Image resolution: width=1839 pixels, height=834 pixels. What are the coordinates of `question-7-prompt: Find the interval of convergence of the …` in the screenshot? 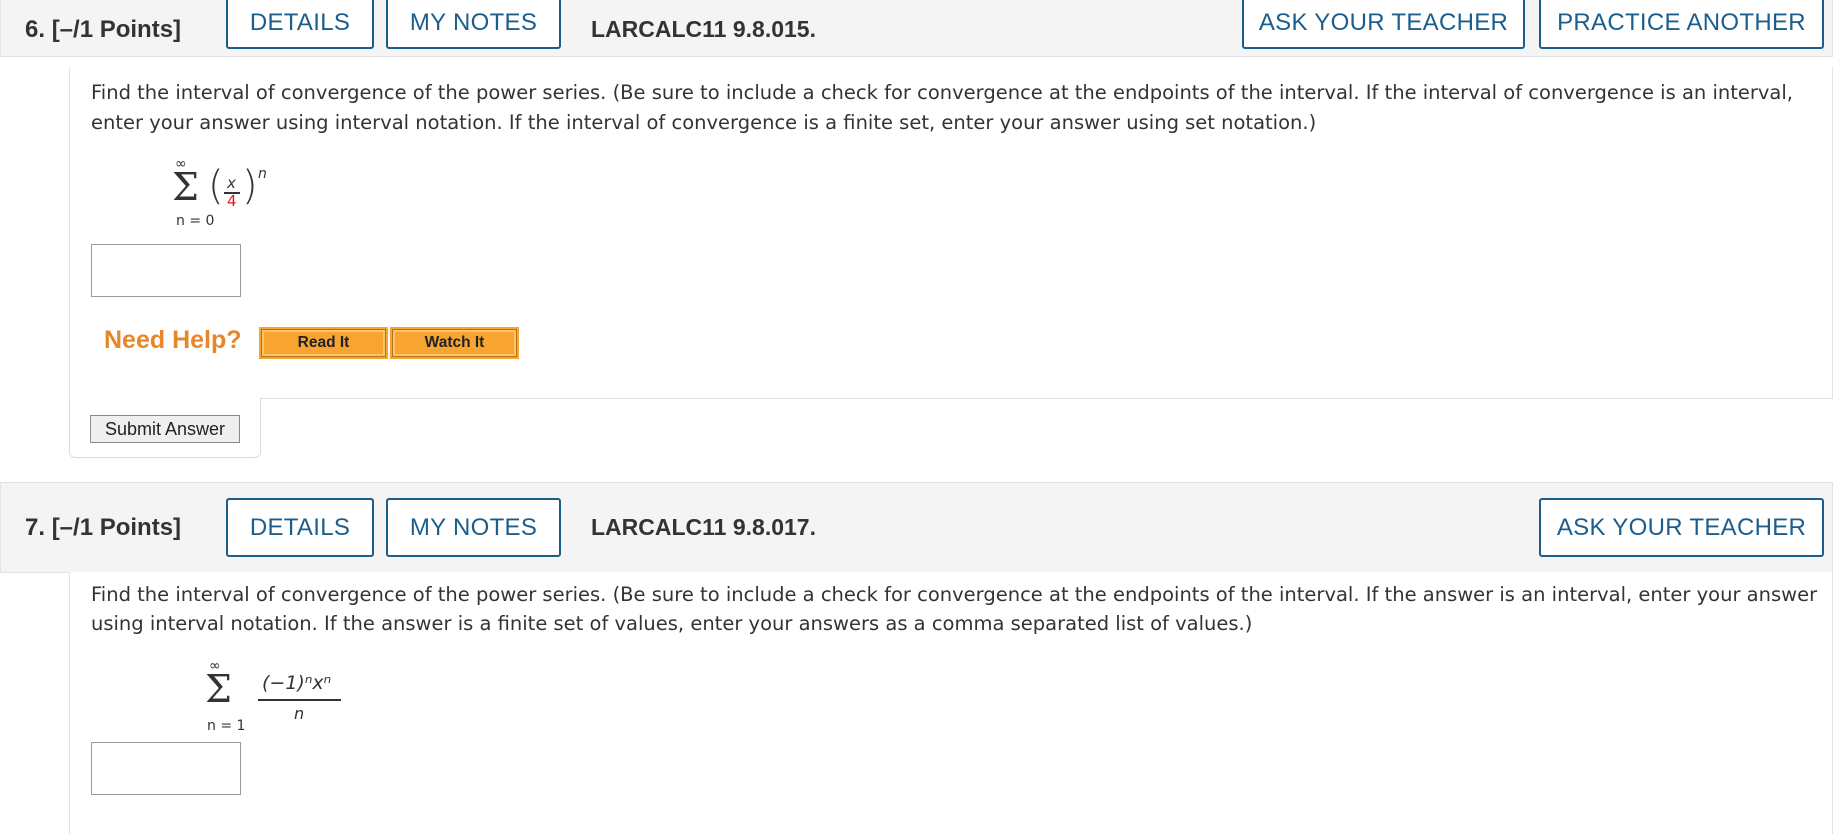 It's located at (954, 609).